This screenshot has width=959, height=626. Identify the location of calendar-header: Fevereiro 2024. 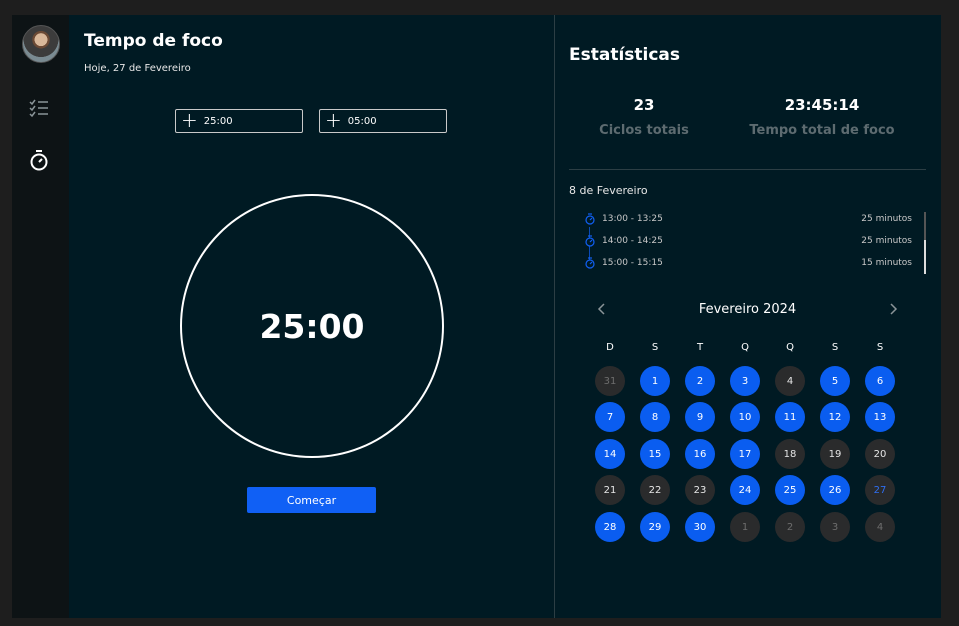
(747, 309).